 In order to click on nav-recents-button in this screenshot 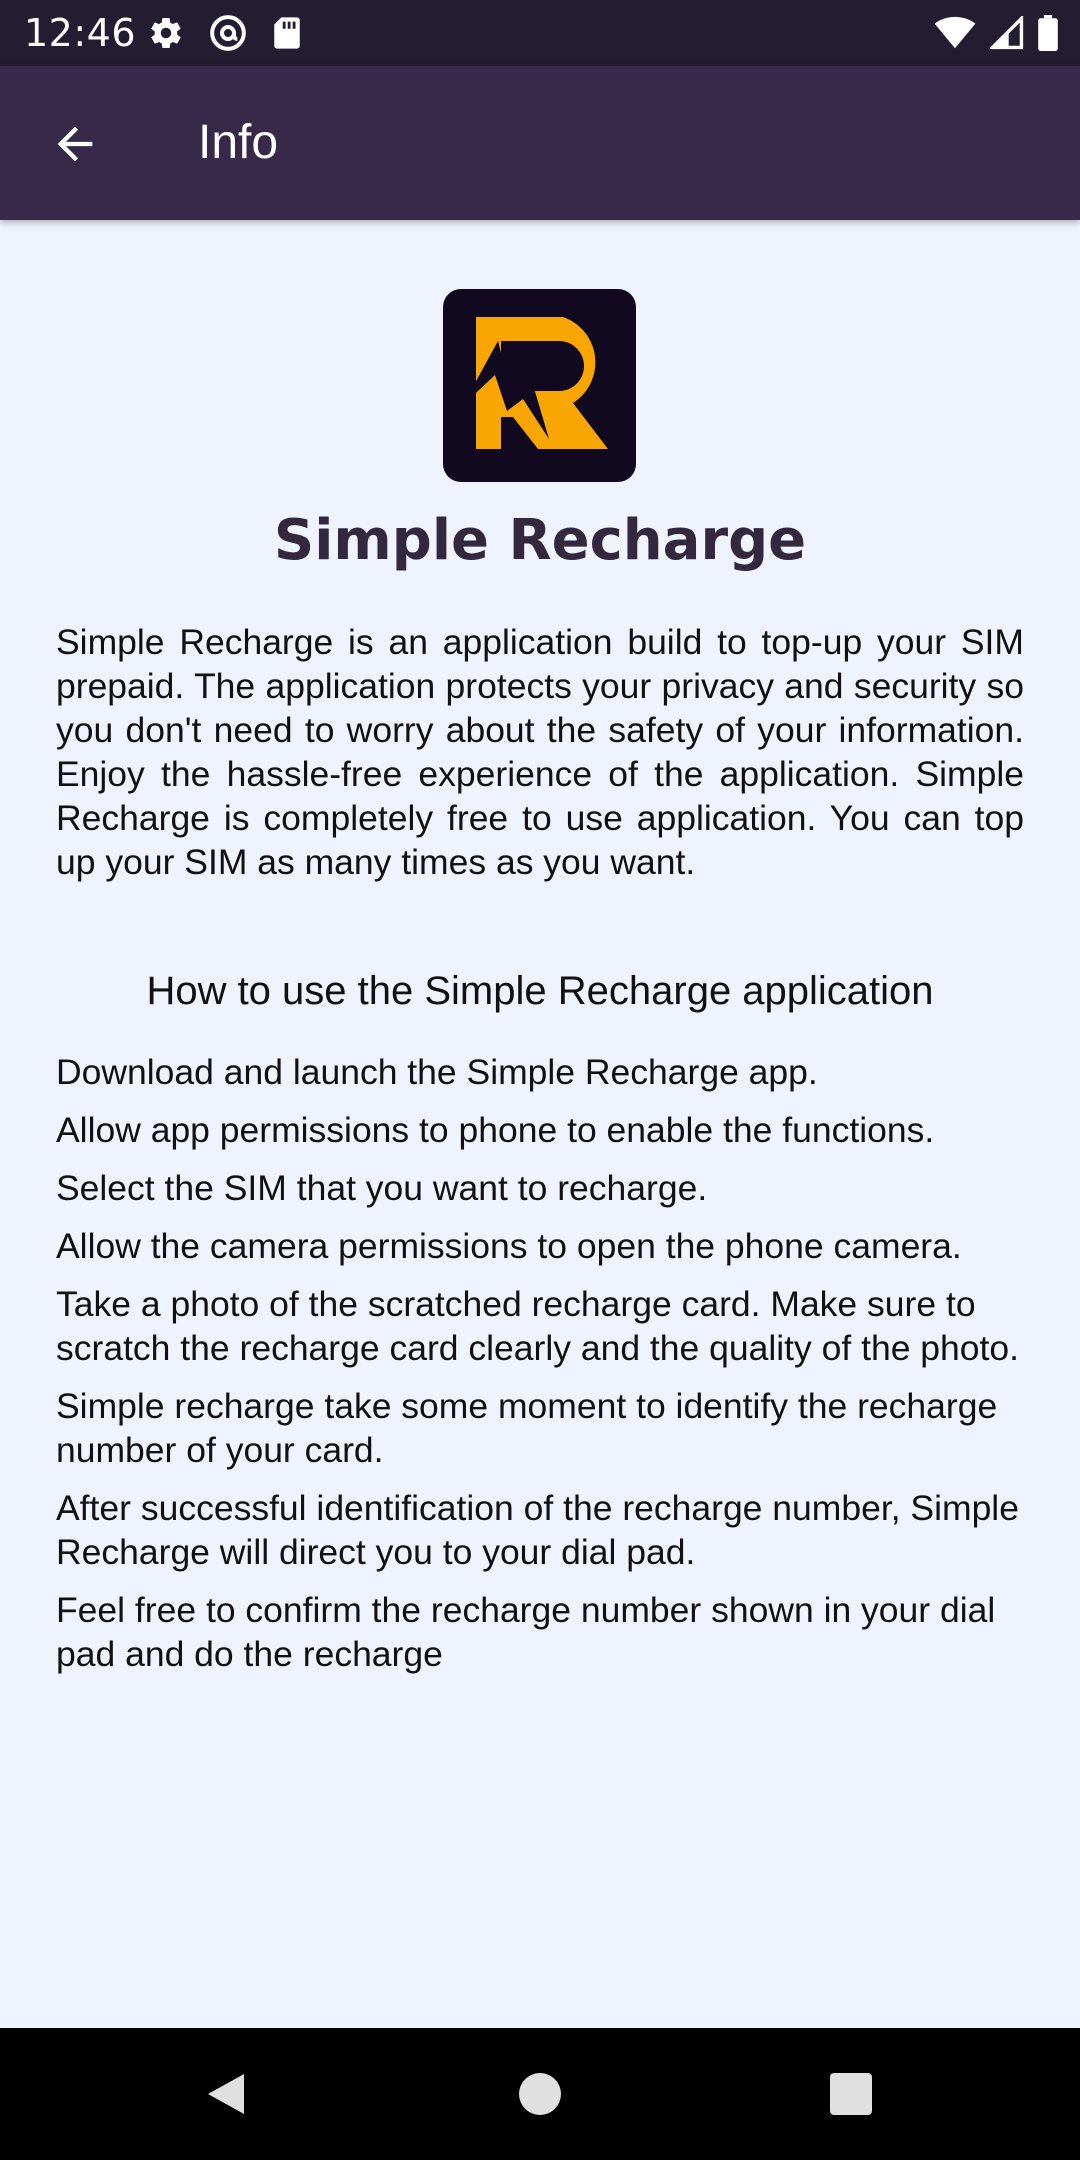, I will do `click(851, 2094)`.